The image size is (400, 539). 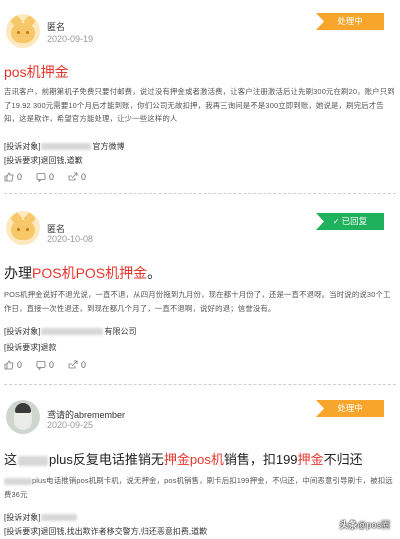 I want to click on complaint-request: [投诉要求]退回钱,找出欺诈者移交警方,归还恶意扣费,道歉, so click(x=106, y=531).